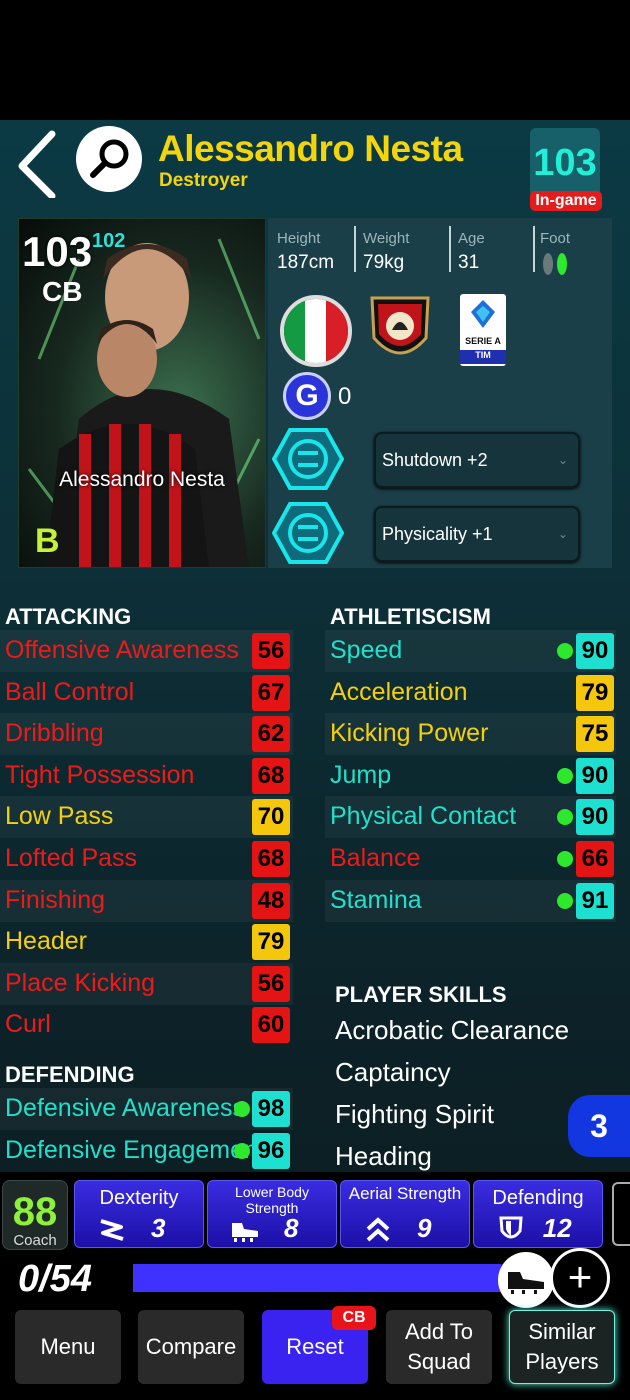 Image resolution: width=630 pixels, height=1400 pixels. I want to click on height-label: Height, so click(299, 238).